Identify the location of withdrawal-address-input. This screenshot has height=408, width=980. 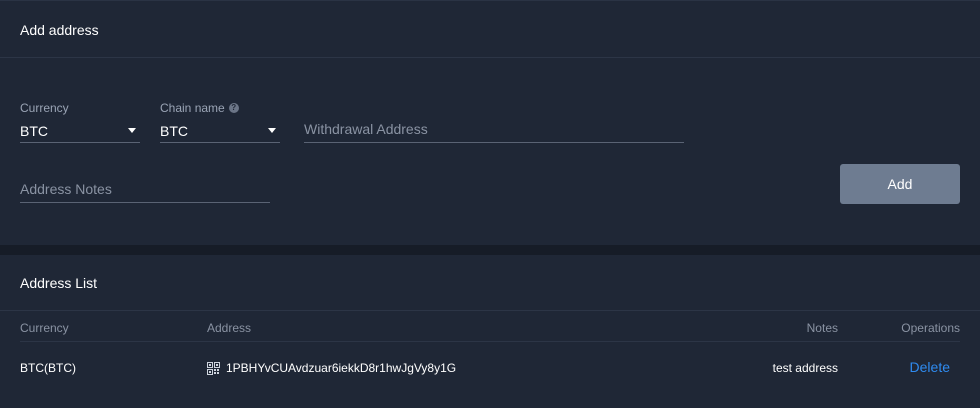
(494, 129).